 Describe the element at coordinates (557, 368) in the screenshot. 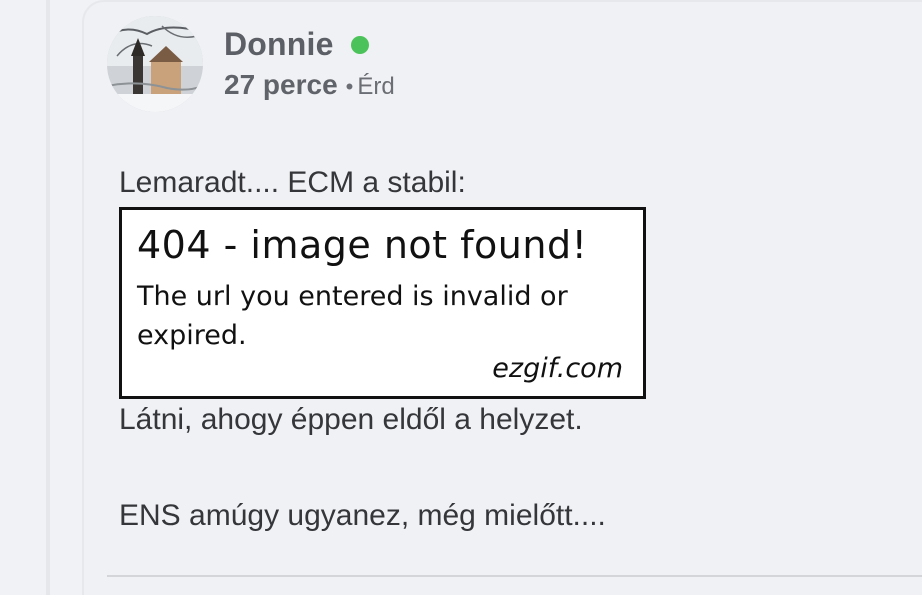

I see `image-error-brand: ezgif.com` at that location.